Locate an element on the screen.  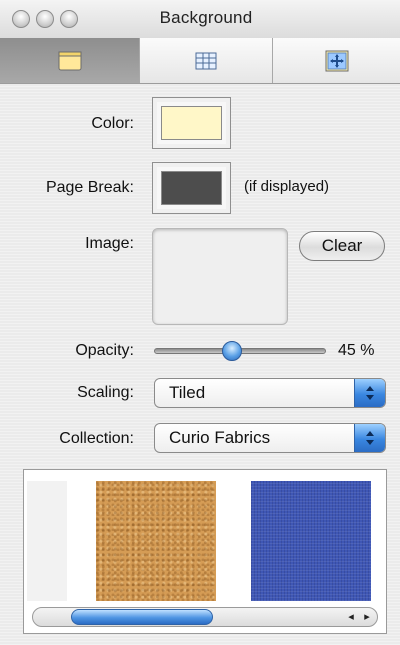
background-swatch-icon is located at coordinates (69, 60).